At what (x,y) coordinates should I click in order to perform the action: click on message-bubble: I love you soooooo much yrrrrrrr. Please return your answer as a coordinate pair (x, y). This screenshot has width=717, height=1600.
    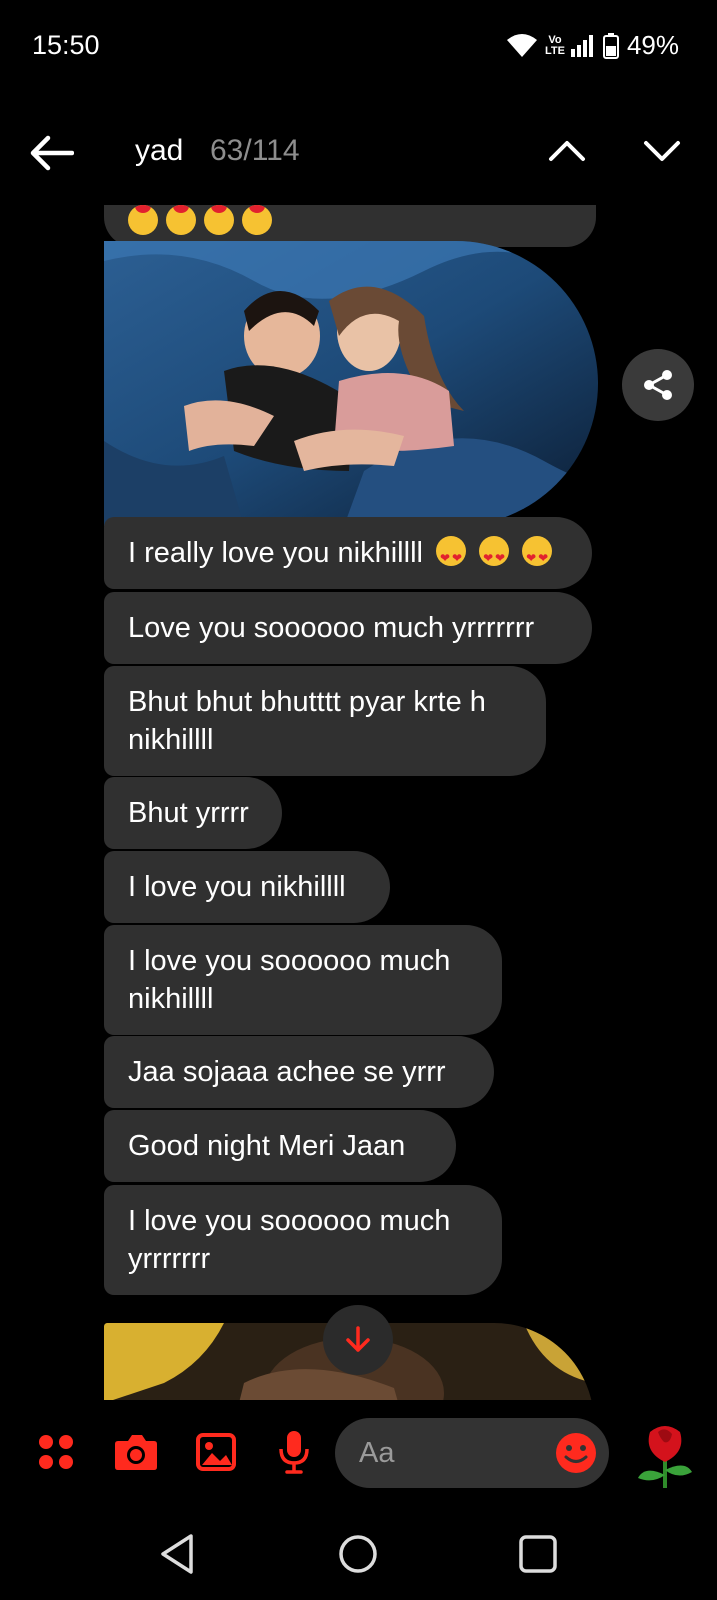
    Looking at the image, I should click on (303, 1240).